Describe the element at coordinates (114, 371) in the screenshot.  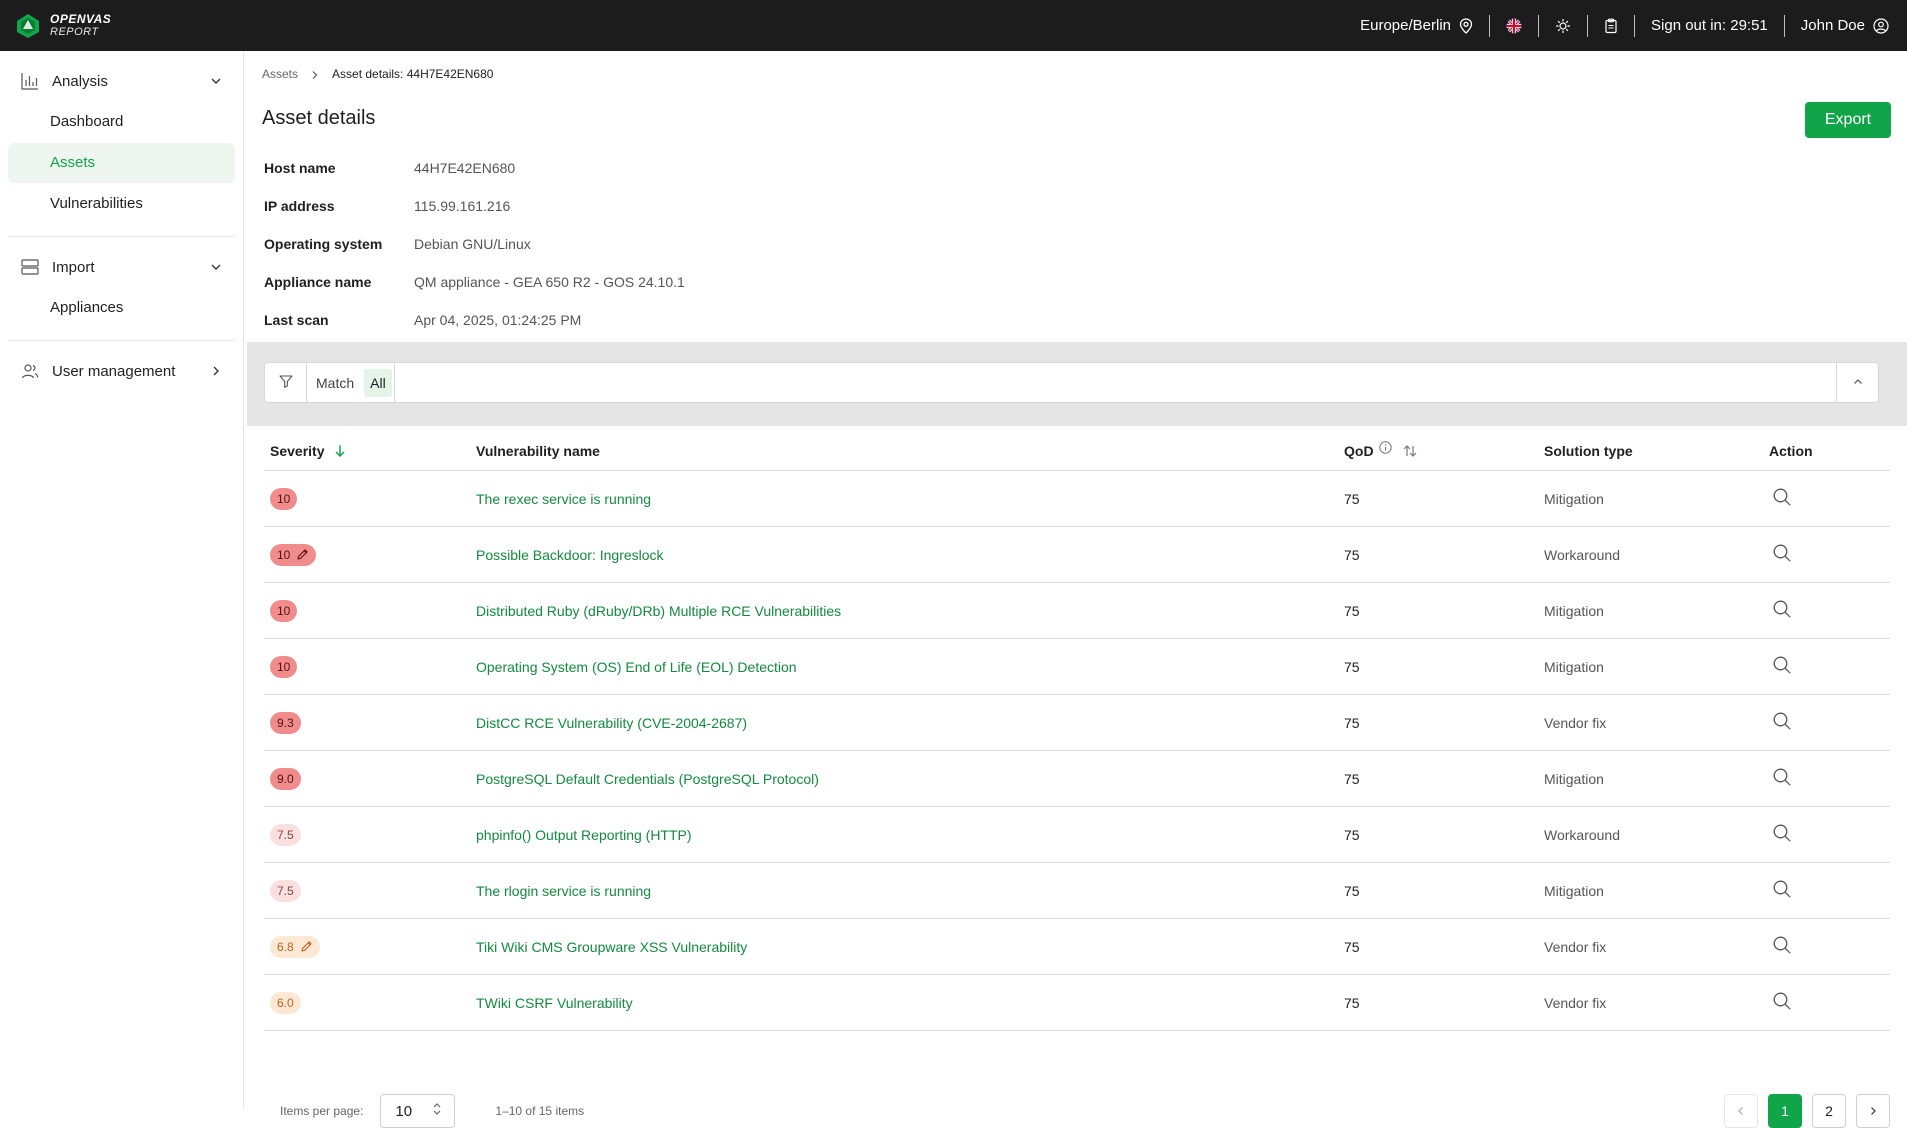
I see `nav-group-label: User management` at that location.